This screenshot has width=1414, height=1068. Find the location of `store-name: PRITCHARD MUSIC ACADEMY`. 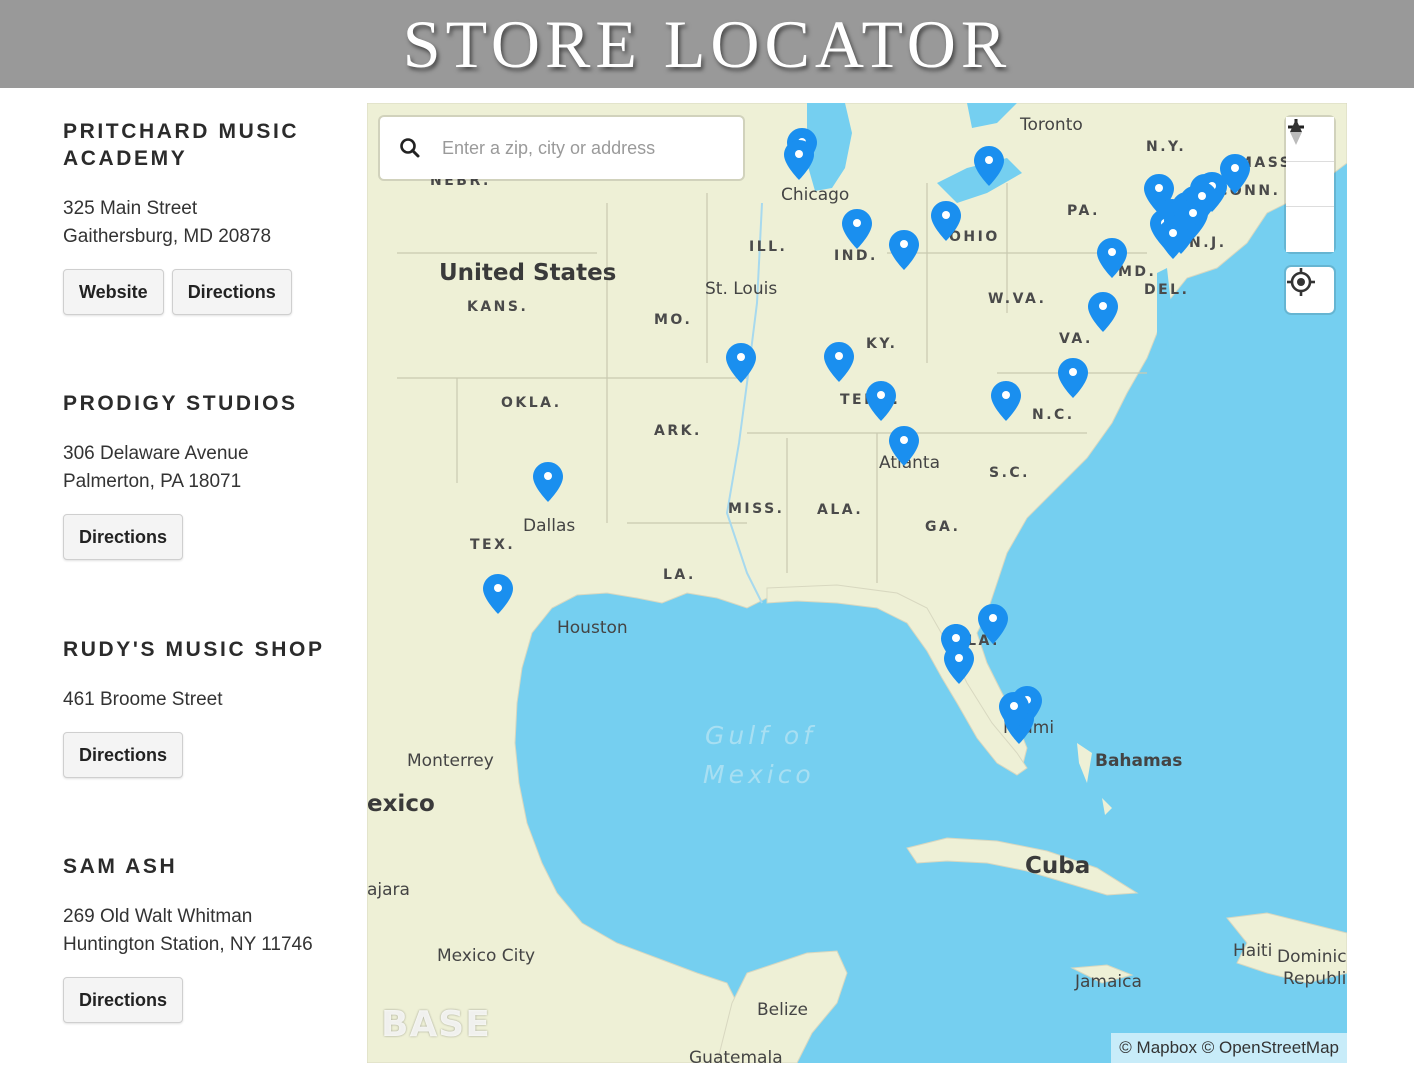

store-name: PRITCHARD MUSIC ACADEMY is located at coordinates (181, 145).